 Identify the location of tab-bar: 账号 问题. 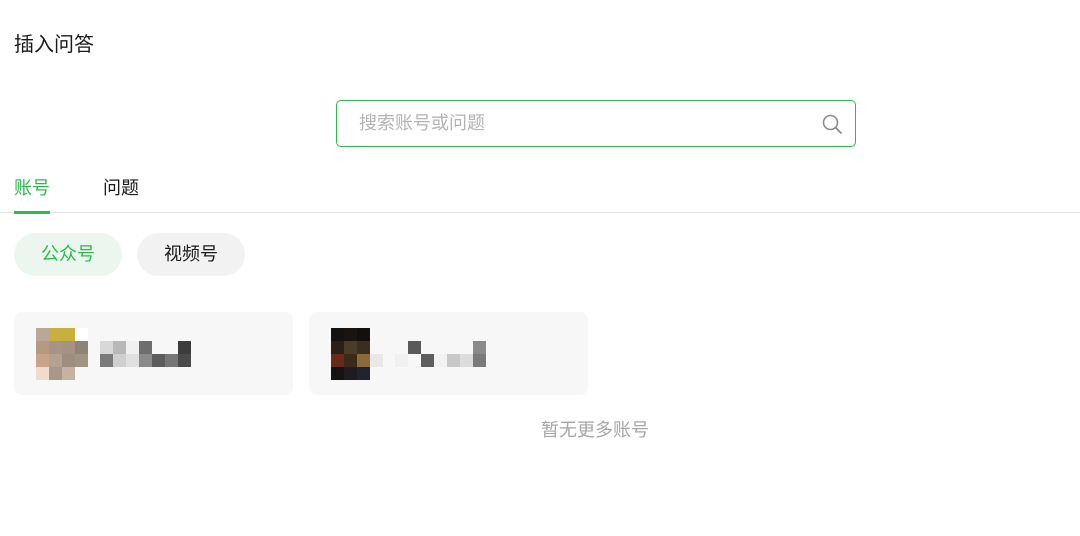
(540, 193).